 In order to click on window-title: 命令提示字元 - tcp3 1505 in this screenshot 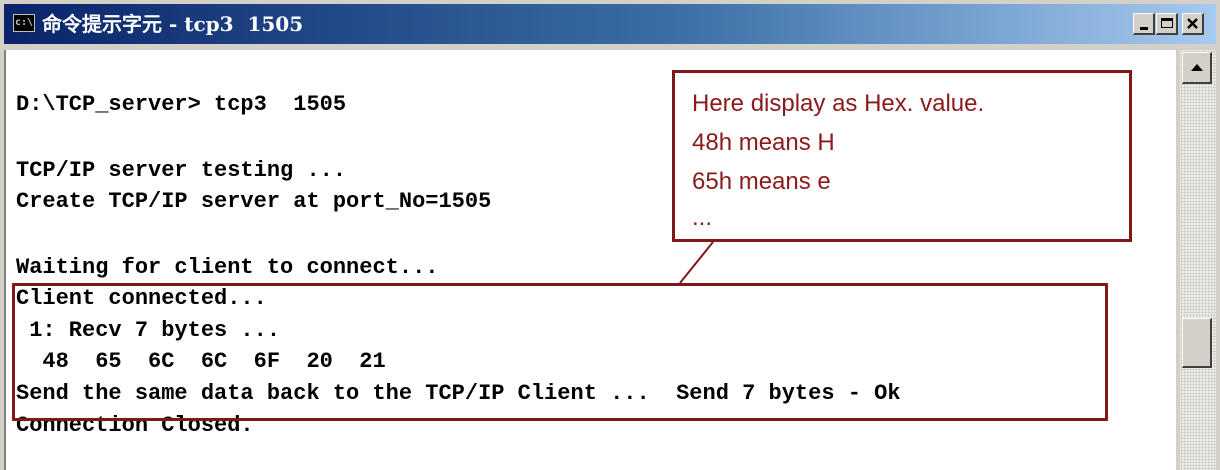, I will do `click(173, 24)`.